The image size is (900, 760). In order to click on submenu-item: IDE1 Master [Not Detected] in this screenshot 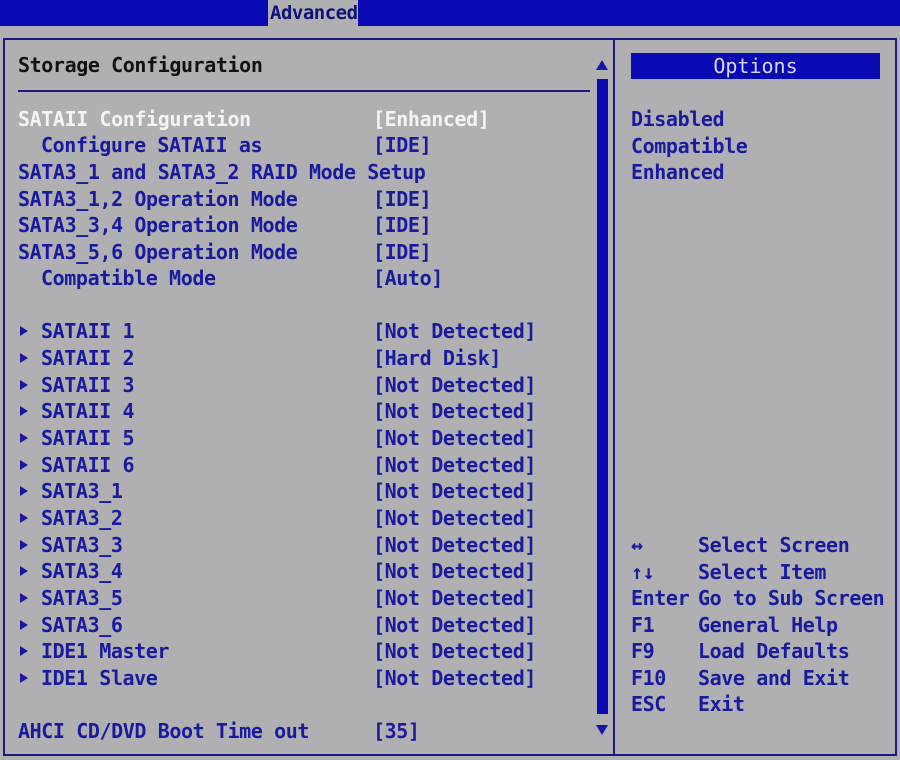, I will do `click(303, 651)`.